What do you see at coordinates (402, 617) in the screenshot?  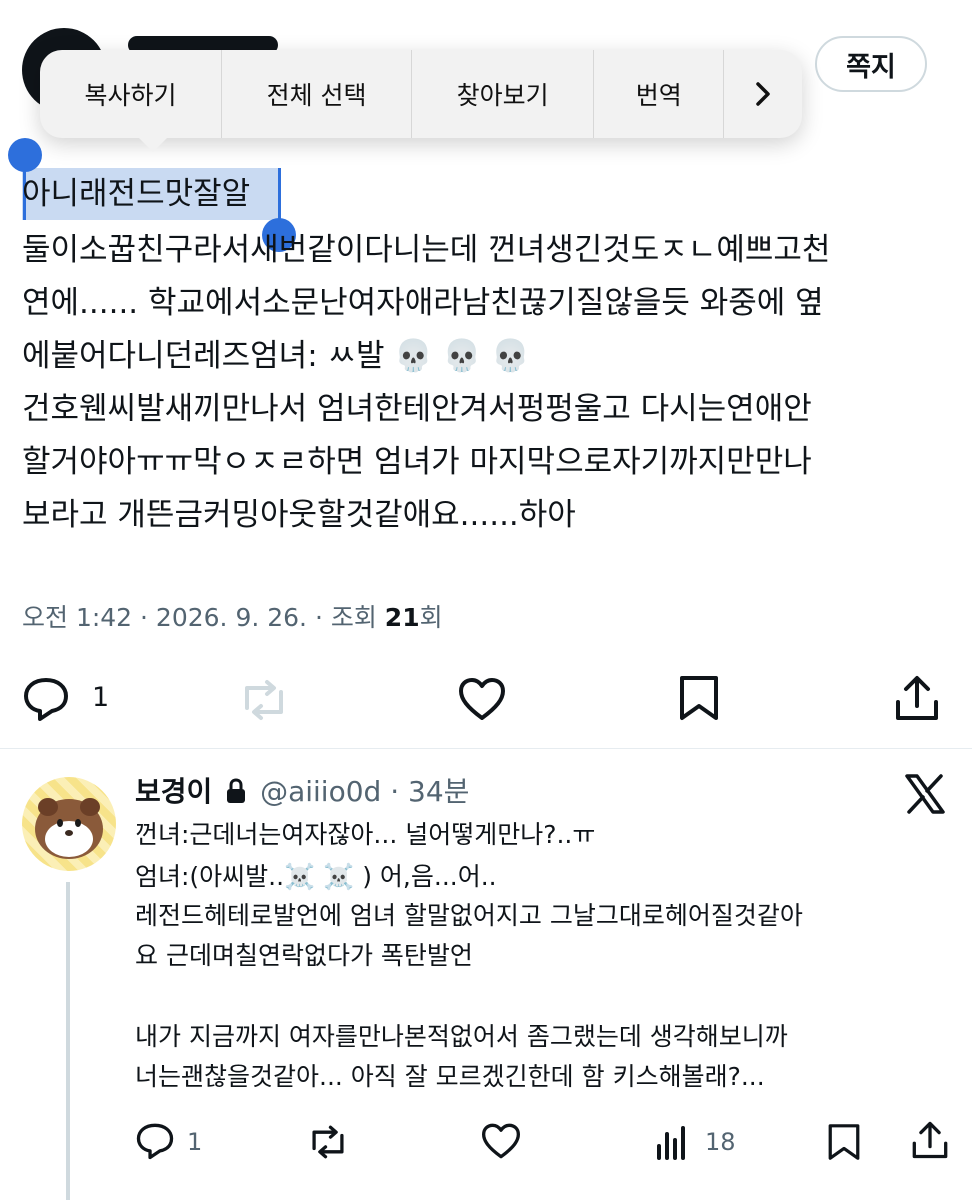 I see `view-count: 21` at bounding box center [402, 617].